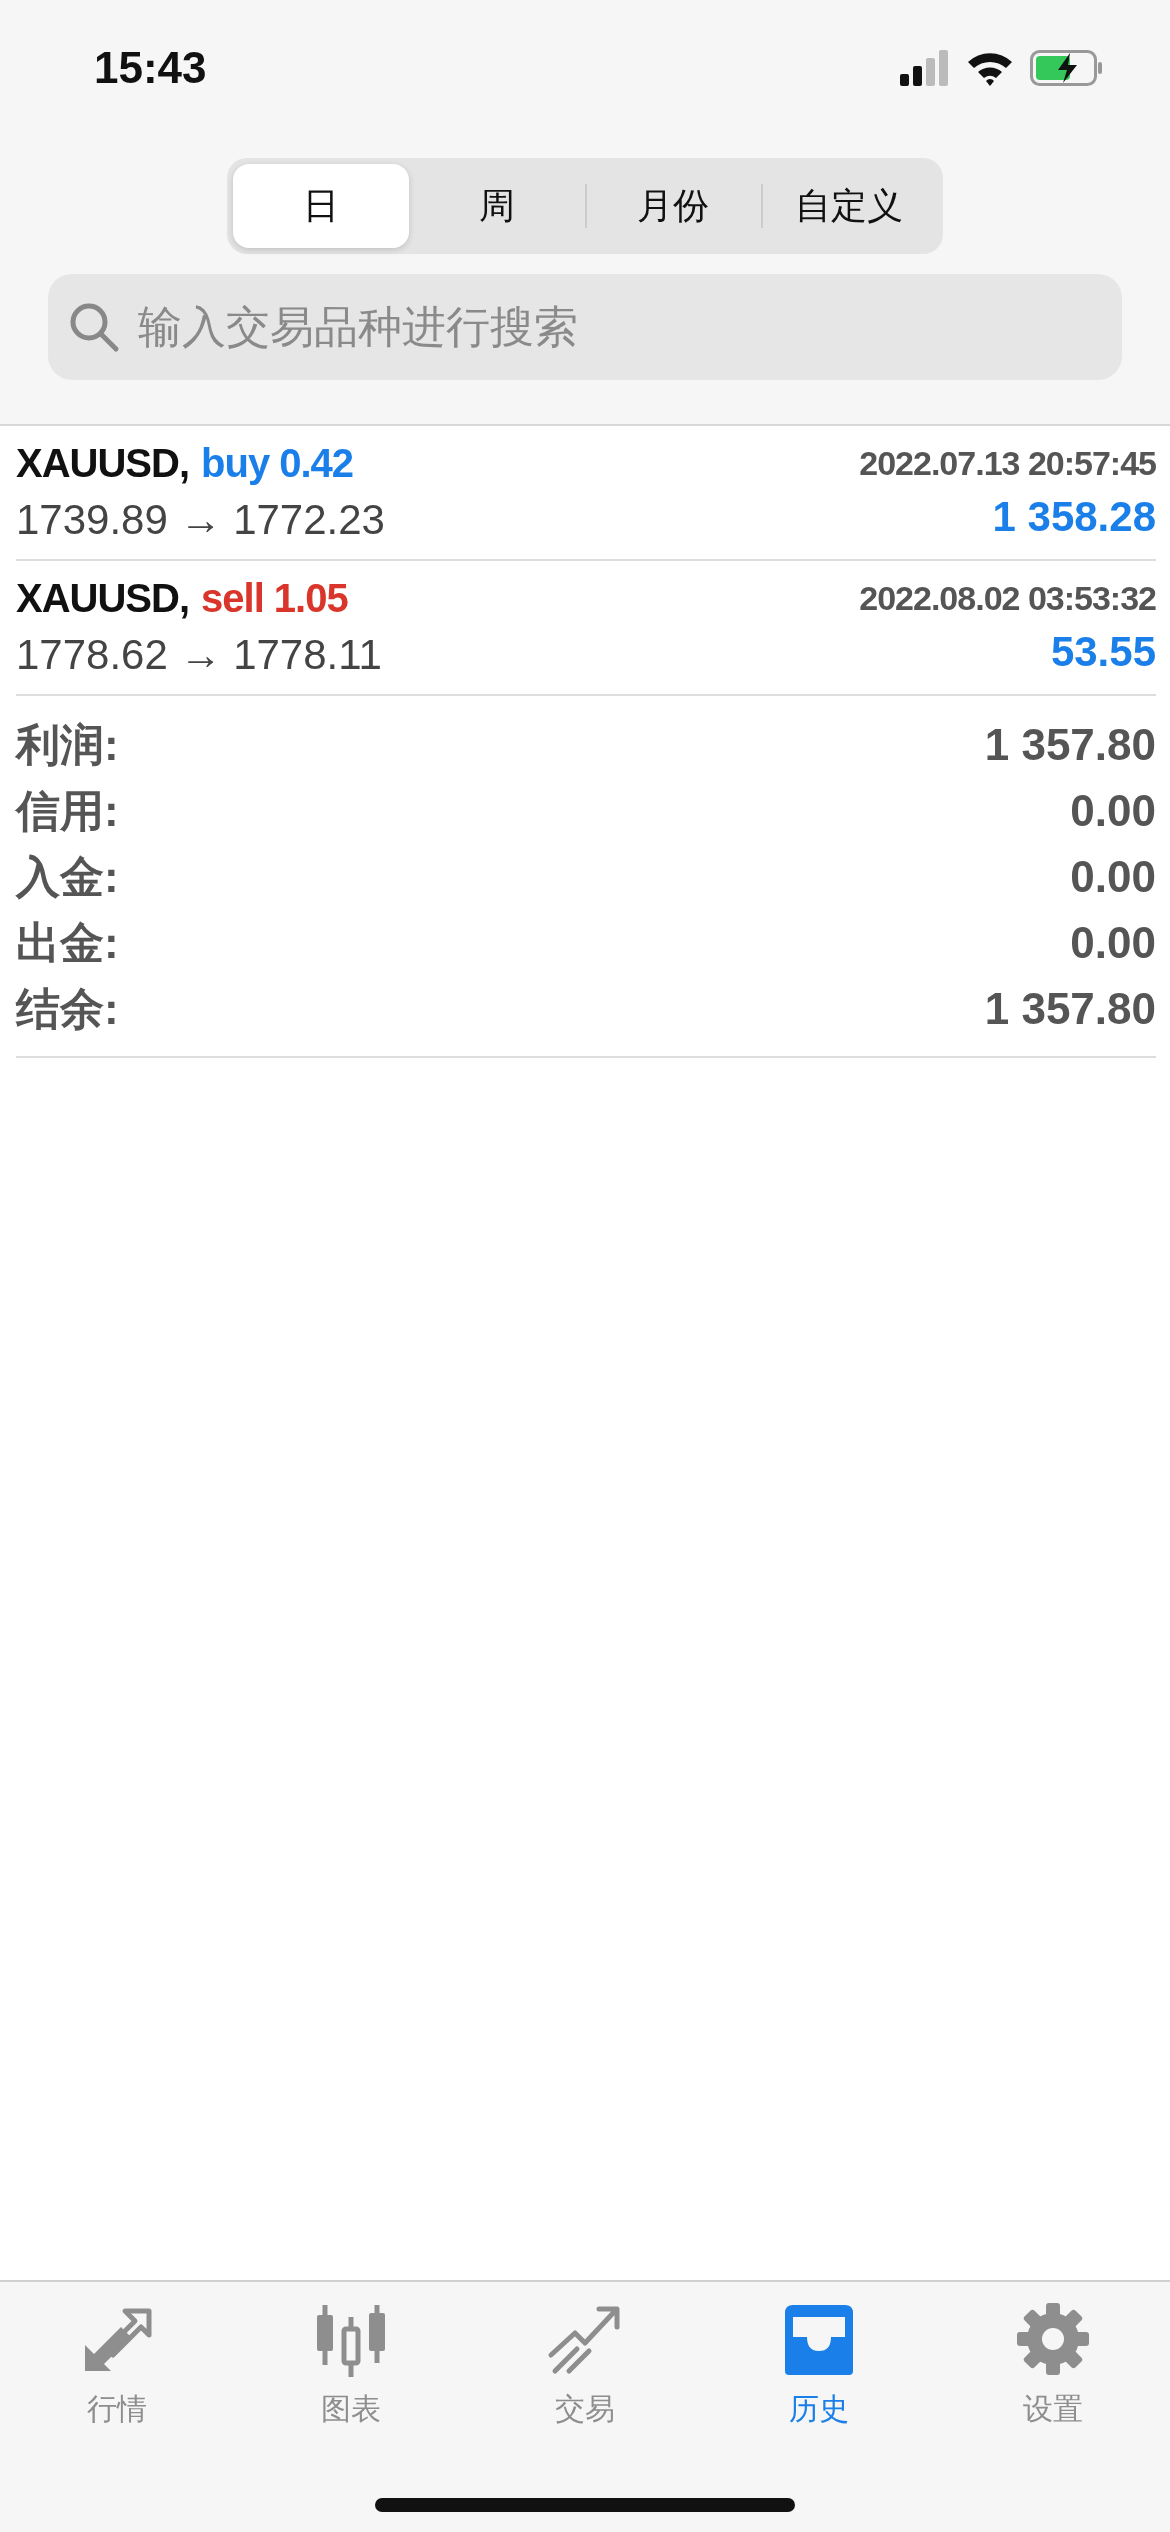 This screenshot has width=1170, height=2532. What do you see at coordinates (321, 206) in the screenshot?
I see `period-tab: 日` at bounding box center [321, 206].